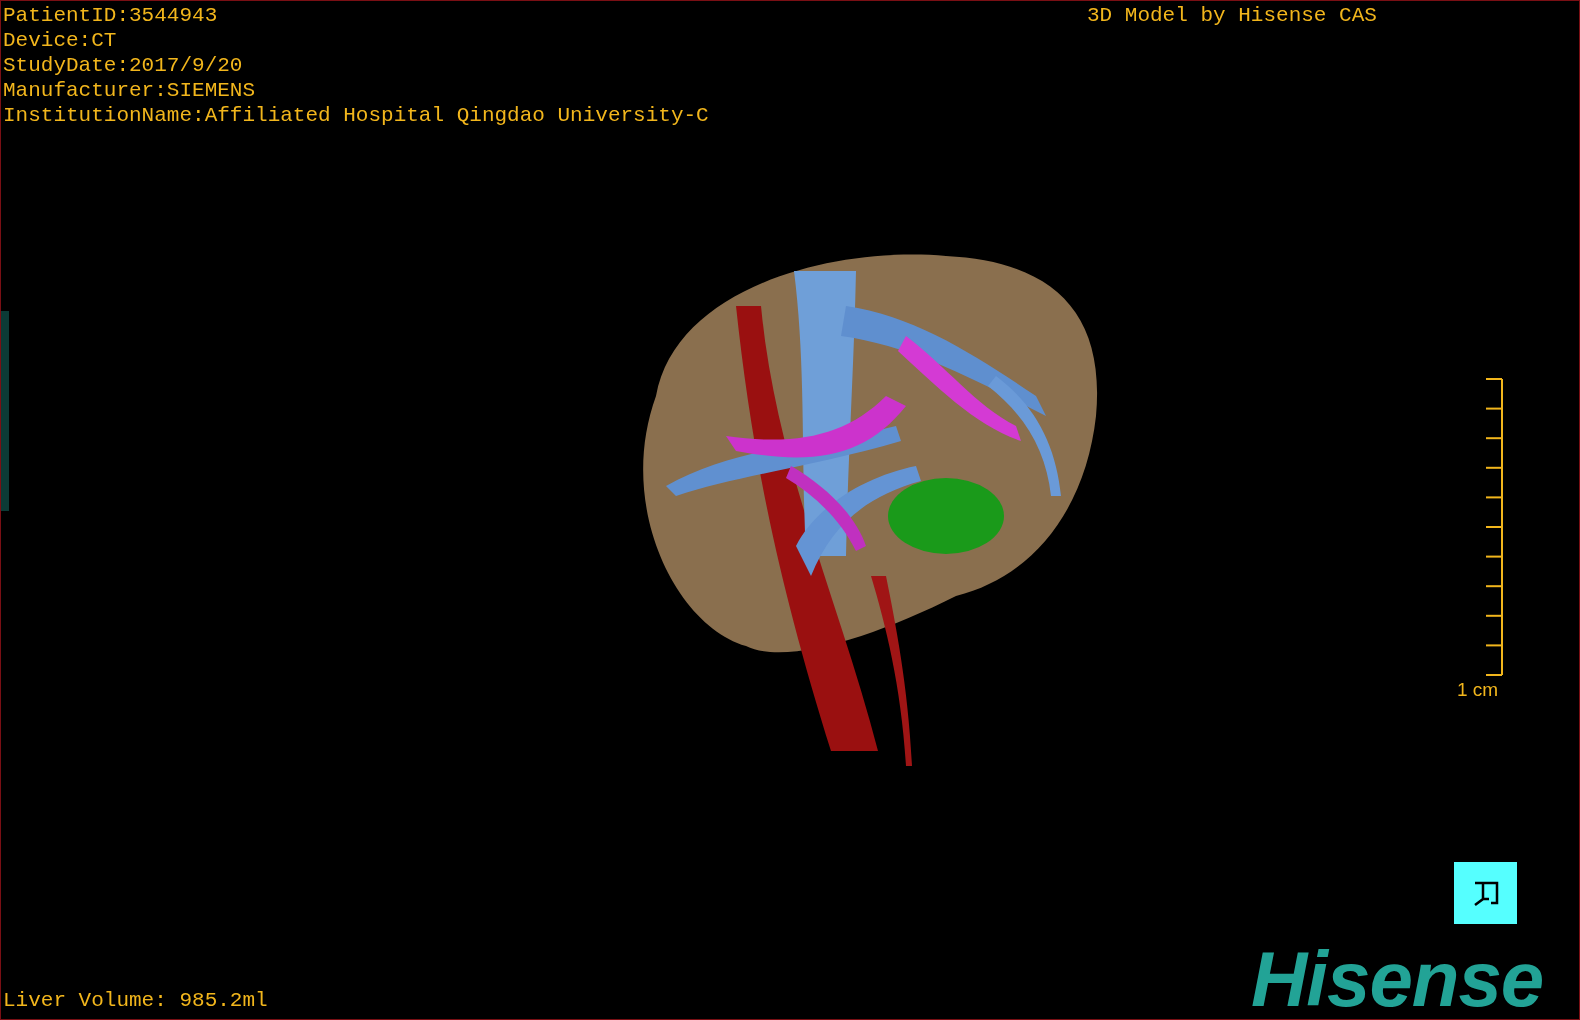 The height and width of the screenshot is (1020, 1580). I want to click on view-button, so click(1485, 893).